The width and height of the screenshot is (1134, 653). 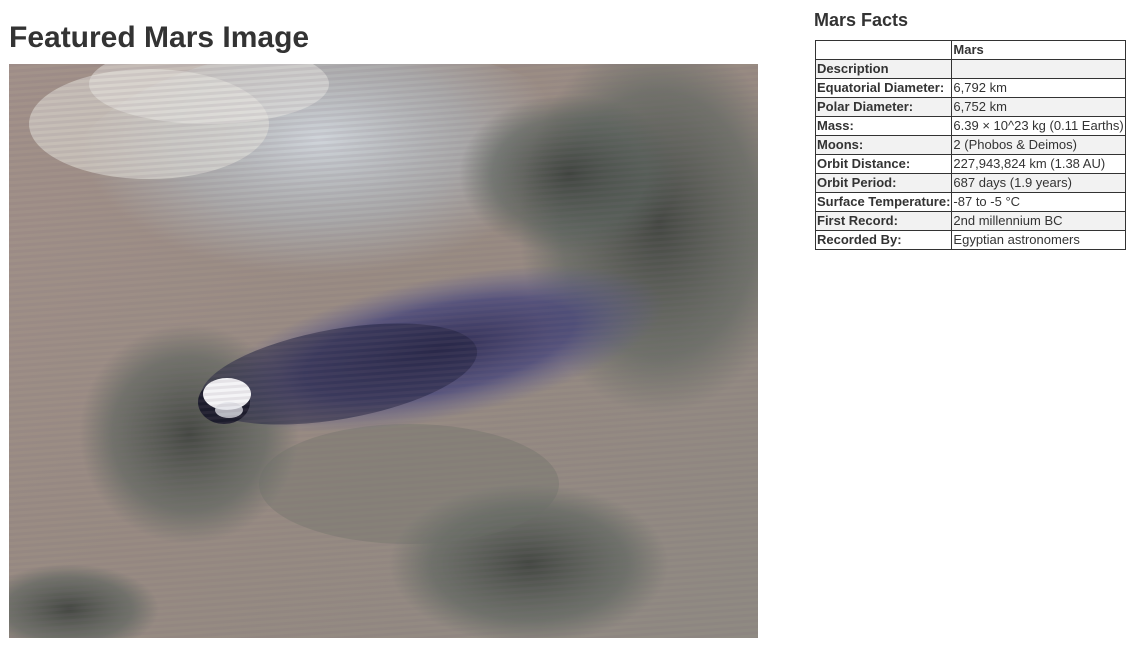 I want to click on featured-image-title: Featured Mars Image, so click(x=159, y=37).